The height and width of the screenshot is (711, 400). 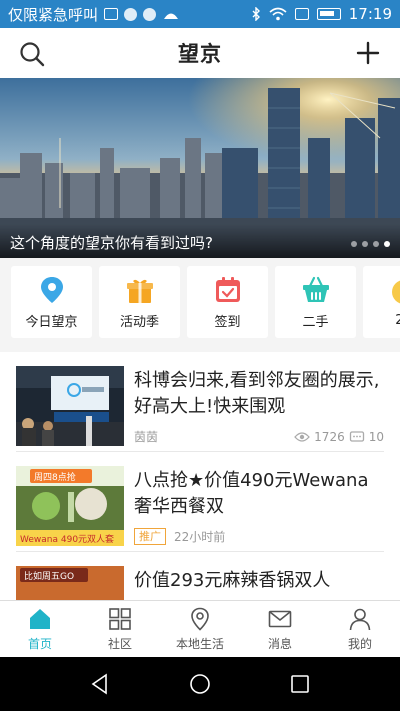 What do you see at coordinates (387, 244) in the screenshot?
I see `carousel-dot-active` at bounding box center [387, 244].